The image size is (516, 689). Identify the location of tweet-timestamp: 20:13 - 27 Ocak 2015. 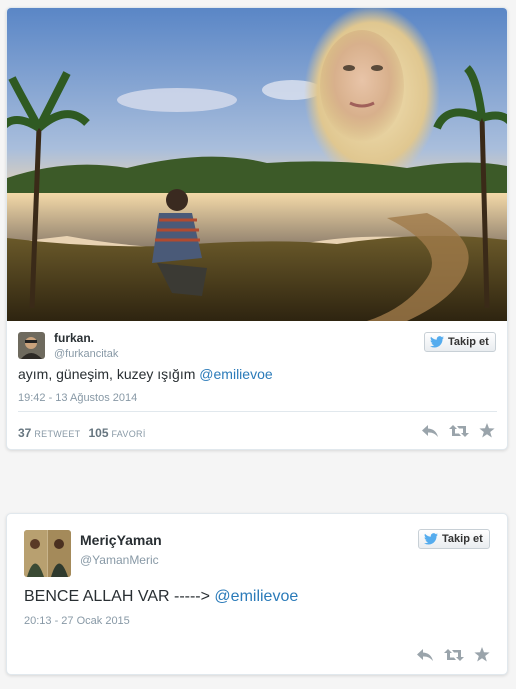
(77, 621).